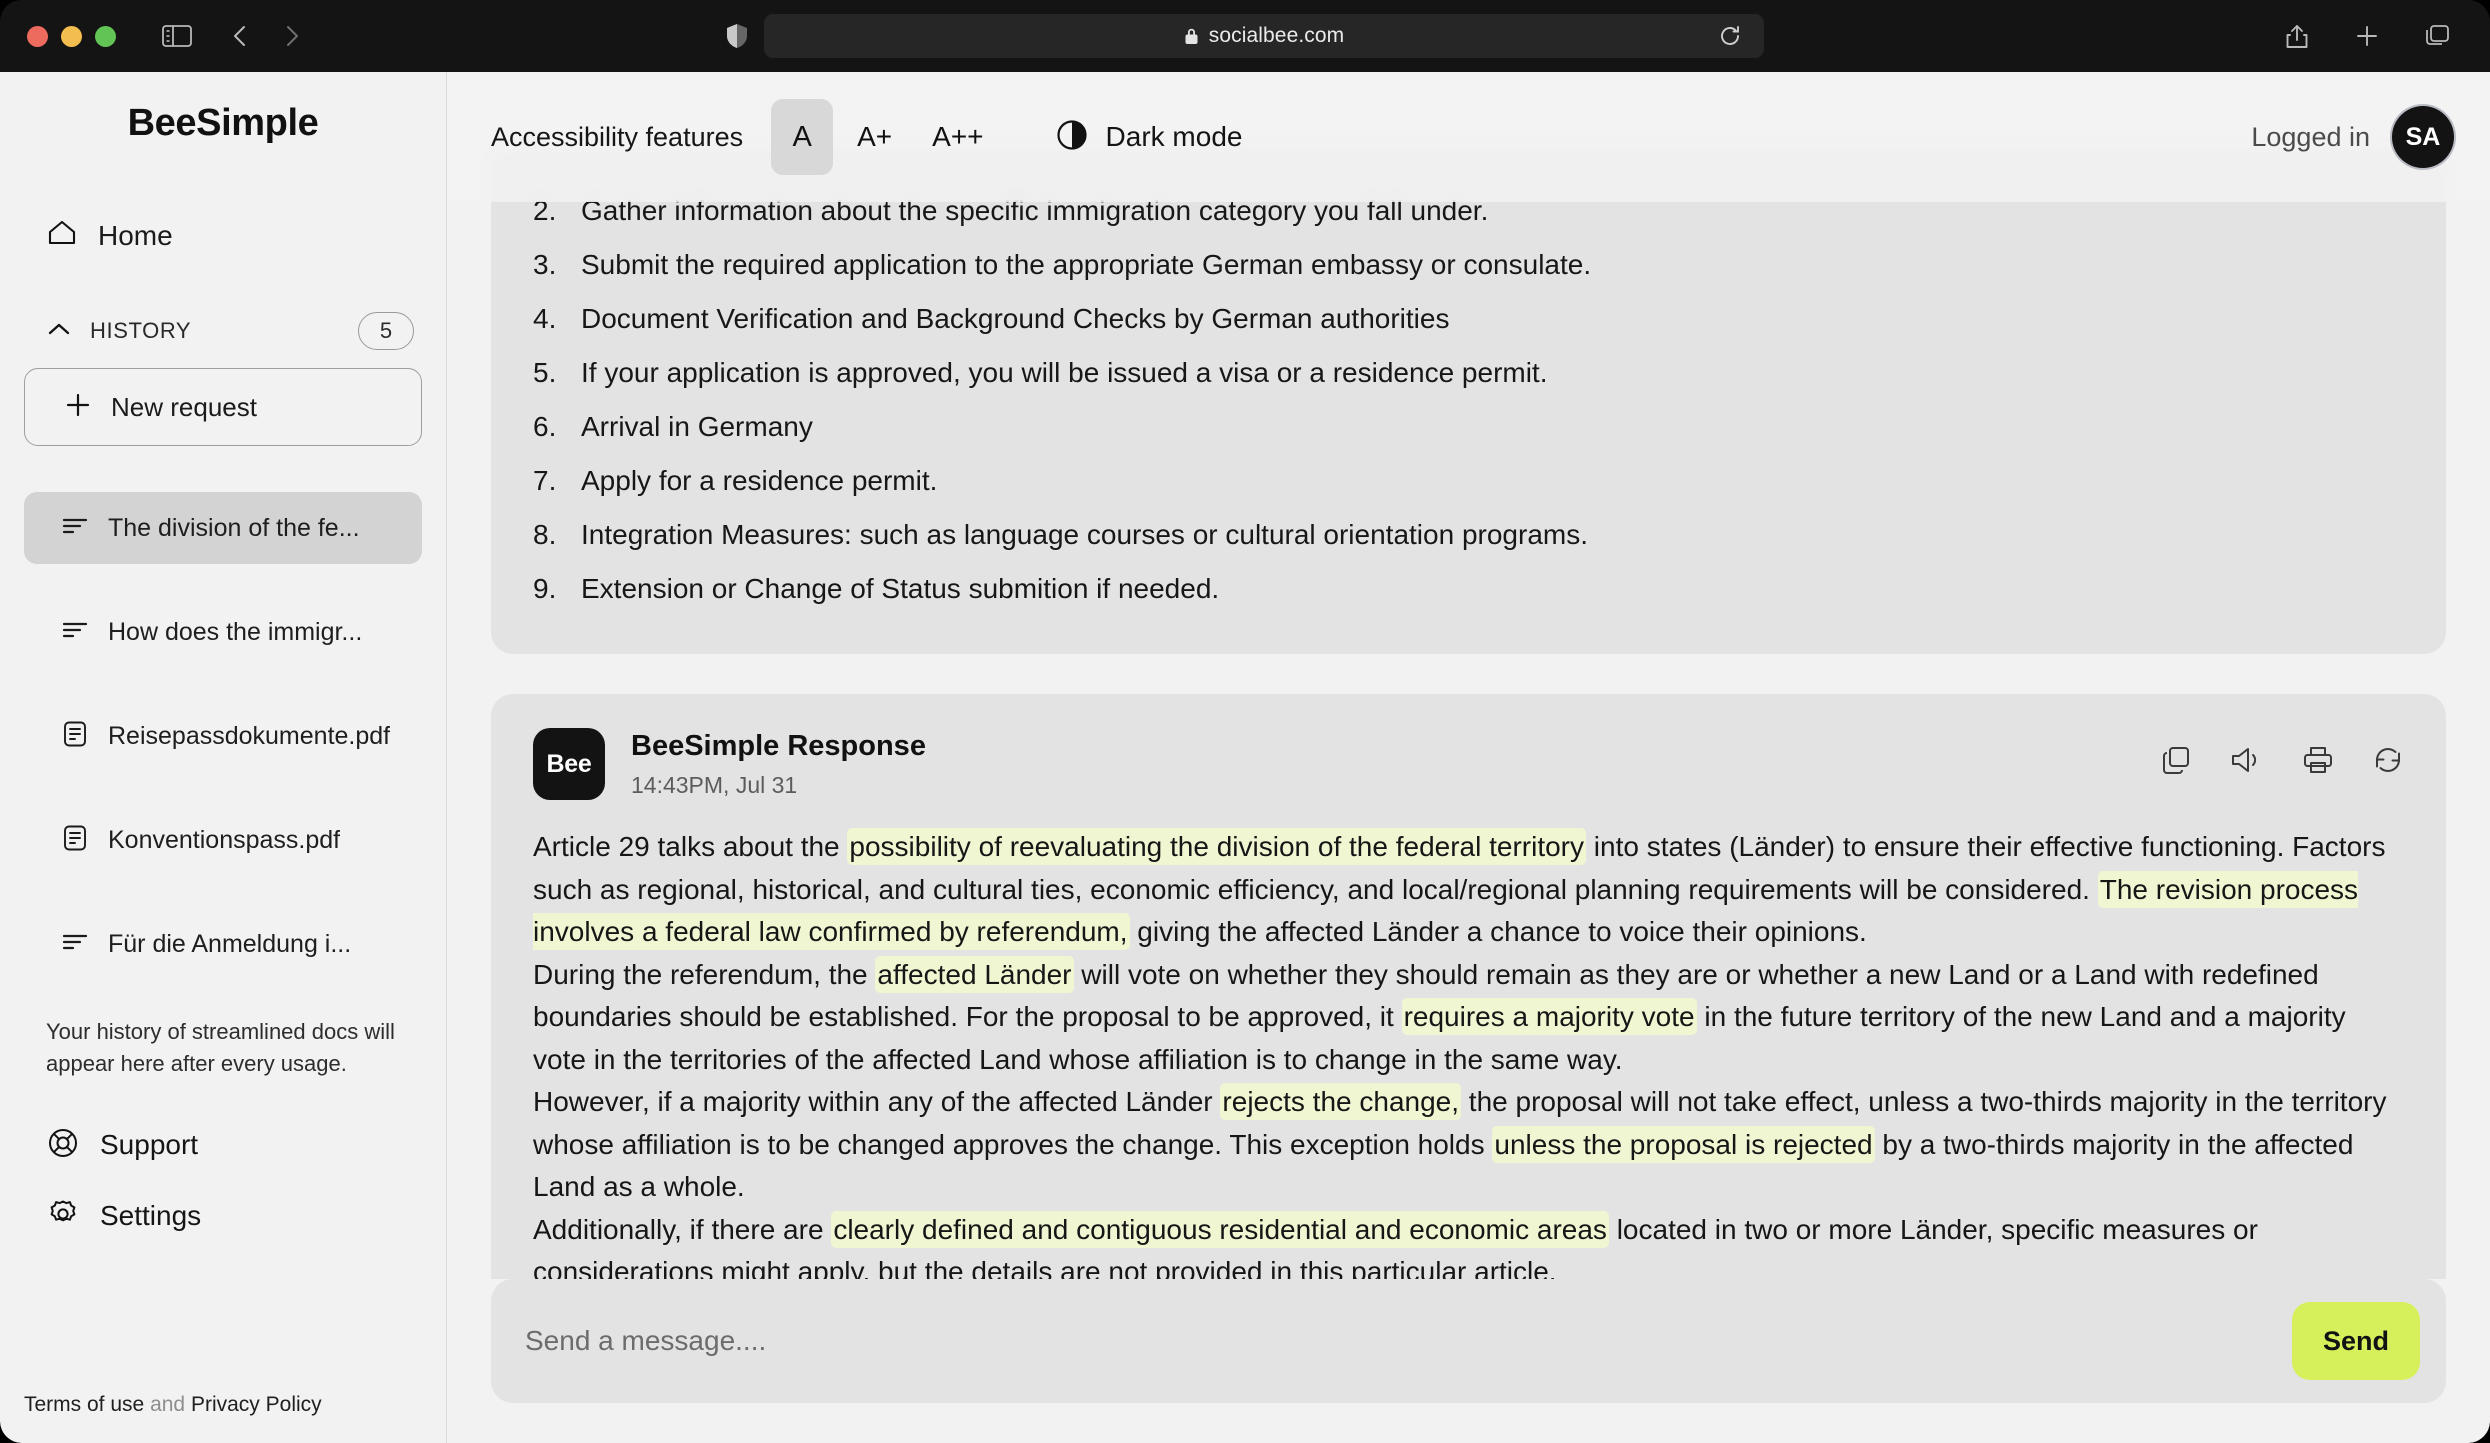 The height and width of the screenshot is (1443, 2490). I want to click on text-run: Article 29 talks about the, so click(690, 846).